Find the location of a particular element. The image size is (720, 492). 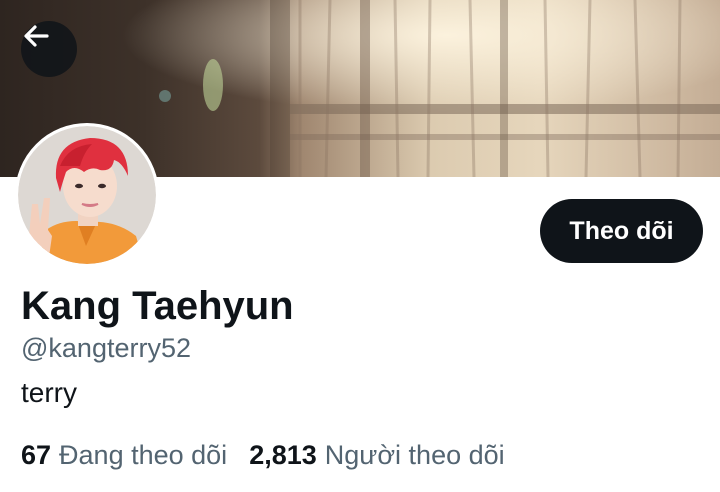

following-link: 67 Đang theo dõi is located at coordinates (124, 455).